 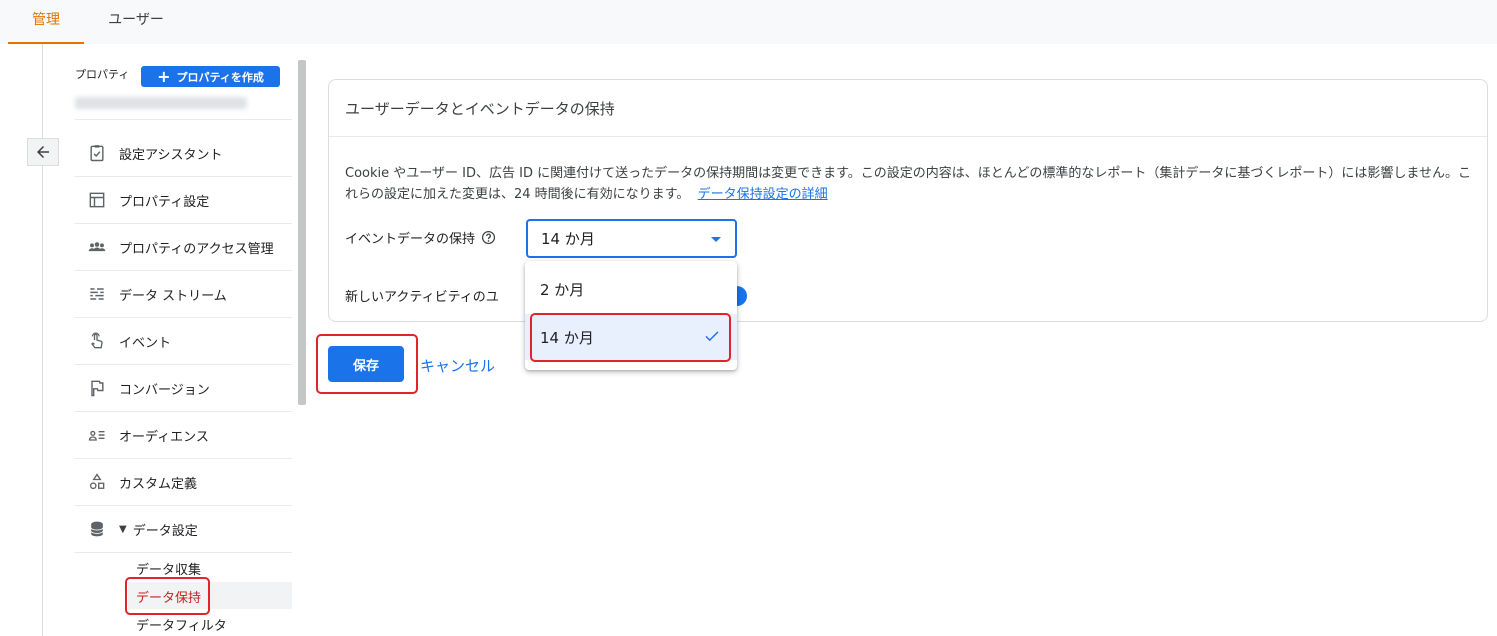 What do you see at coordinates (567, 337) in the screenshot?
I see `option-label: 14 か月` at bounding box center [567, 337].